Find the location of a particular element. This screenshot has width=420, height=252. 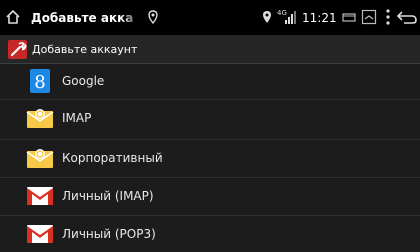

account-option-corporate: Корпоративный is located at coordinates (210, 157).